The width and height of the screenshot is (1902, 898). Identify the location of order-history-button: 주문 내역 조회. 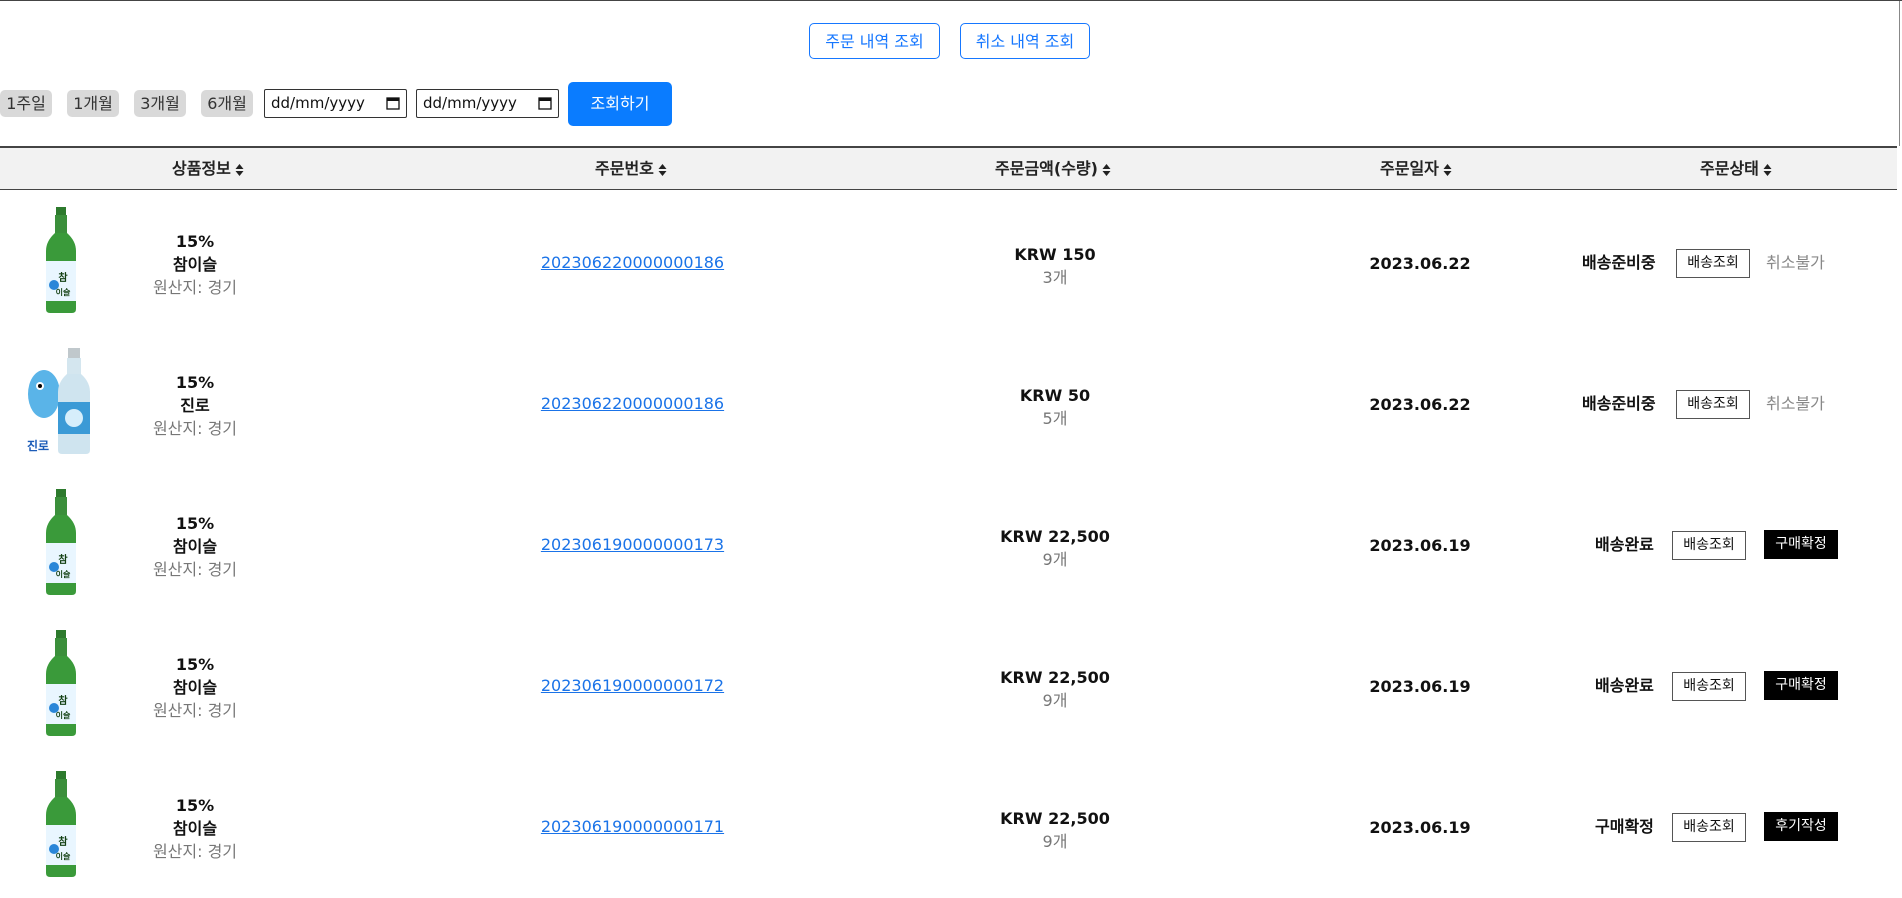
(874, 41).